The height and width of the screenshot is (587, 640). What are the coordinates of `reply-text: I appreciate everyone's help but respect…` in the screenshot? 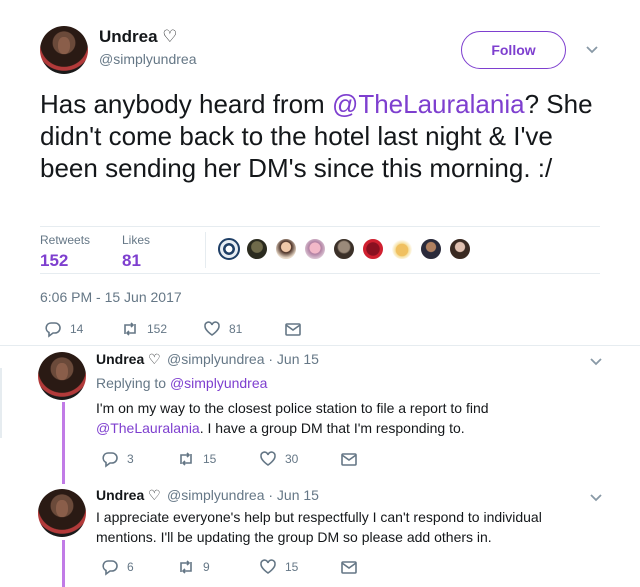 It's located at (319, 527).